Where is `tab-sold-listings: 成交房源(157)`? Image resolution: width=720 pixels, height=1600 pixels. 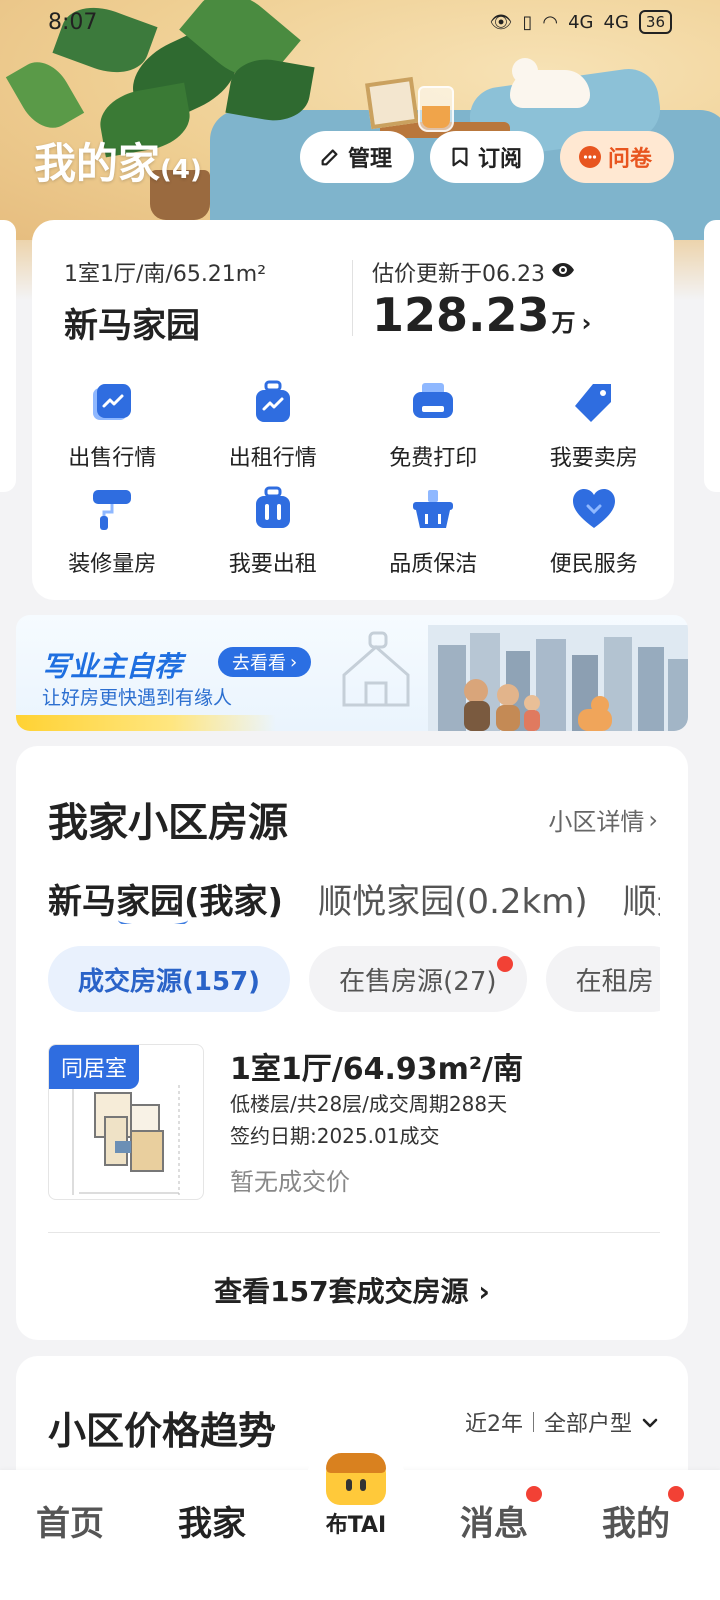
tab-sold-listings: 成交房源(157) is located at coordinates (169, 979).